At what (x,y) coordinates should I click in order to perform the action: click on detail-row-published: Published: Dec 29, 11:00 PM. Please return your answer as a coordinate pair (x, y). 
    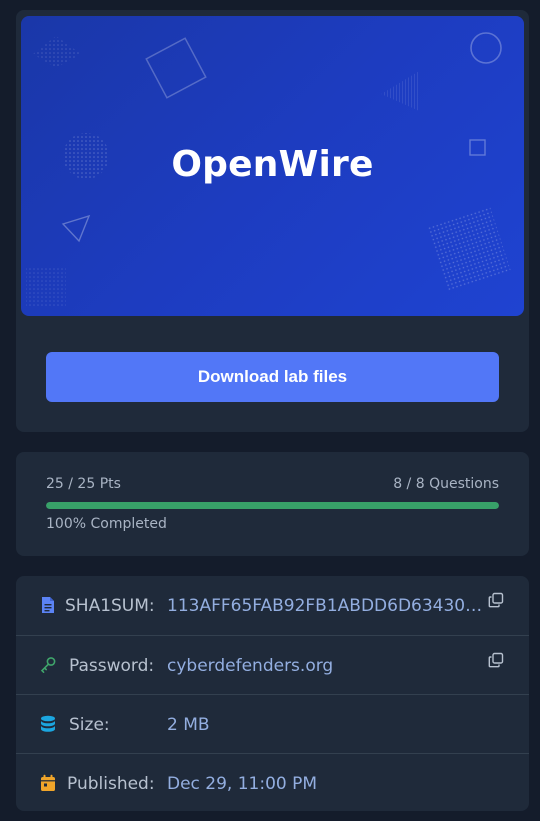
    Looking at the image, I should click on (272, 782).